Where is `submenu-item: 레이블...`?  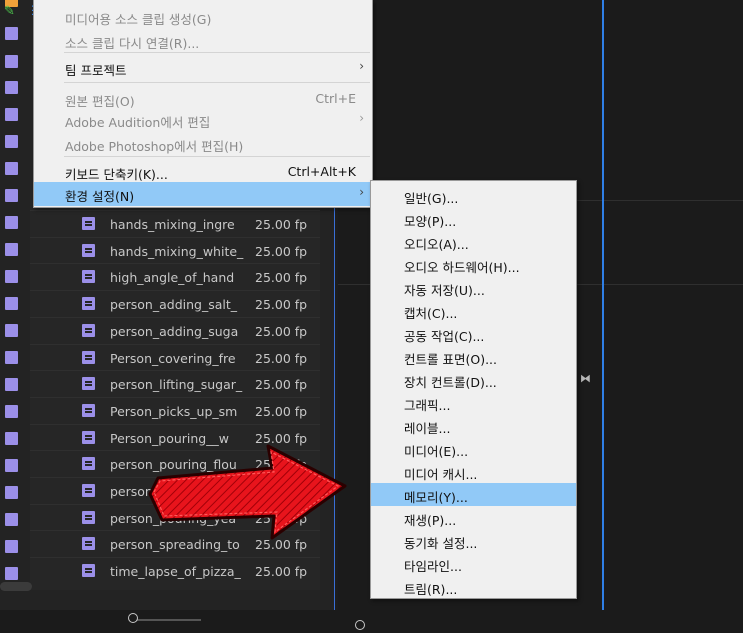 submenu-item: 레이블... is located at coordinates (473, 425).